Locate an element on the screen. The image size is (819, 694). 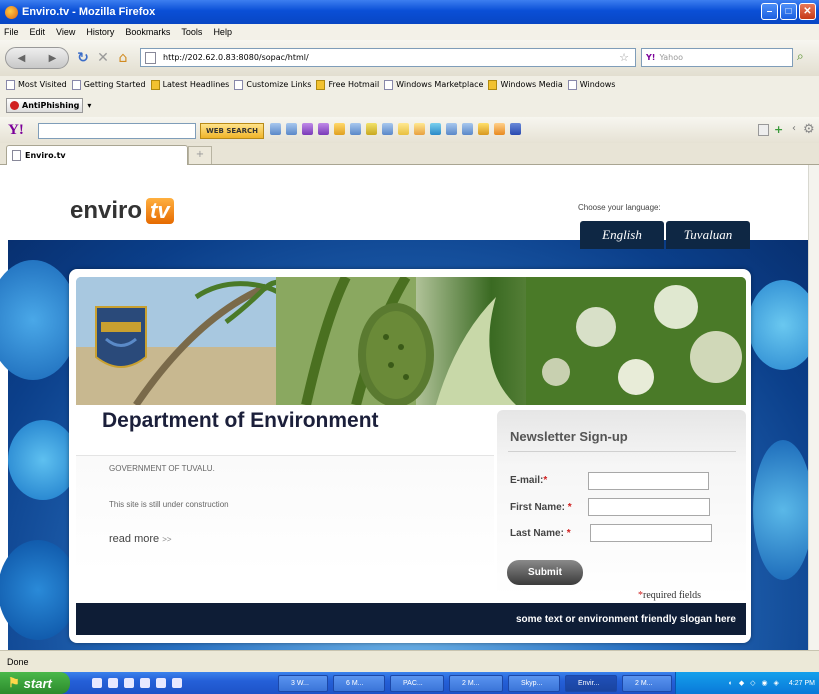
window-title: Enviro.tv - Mozilla Firefox is located at coordinates (89, 12).